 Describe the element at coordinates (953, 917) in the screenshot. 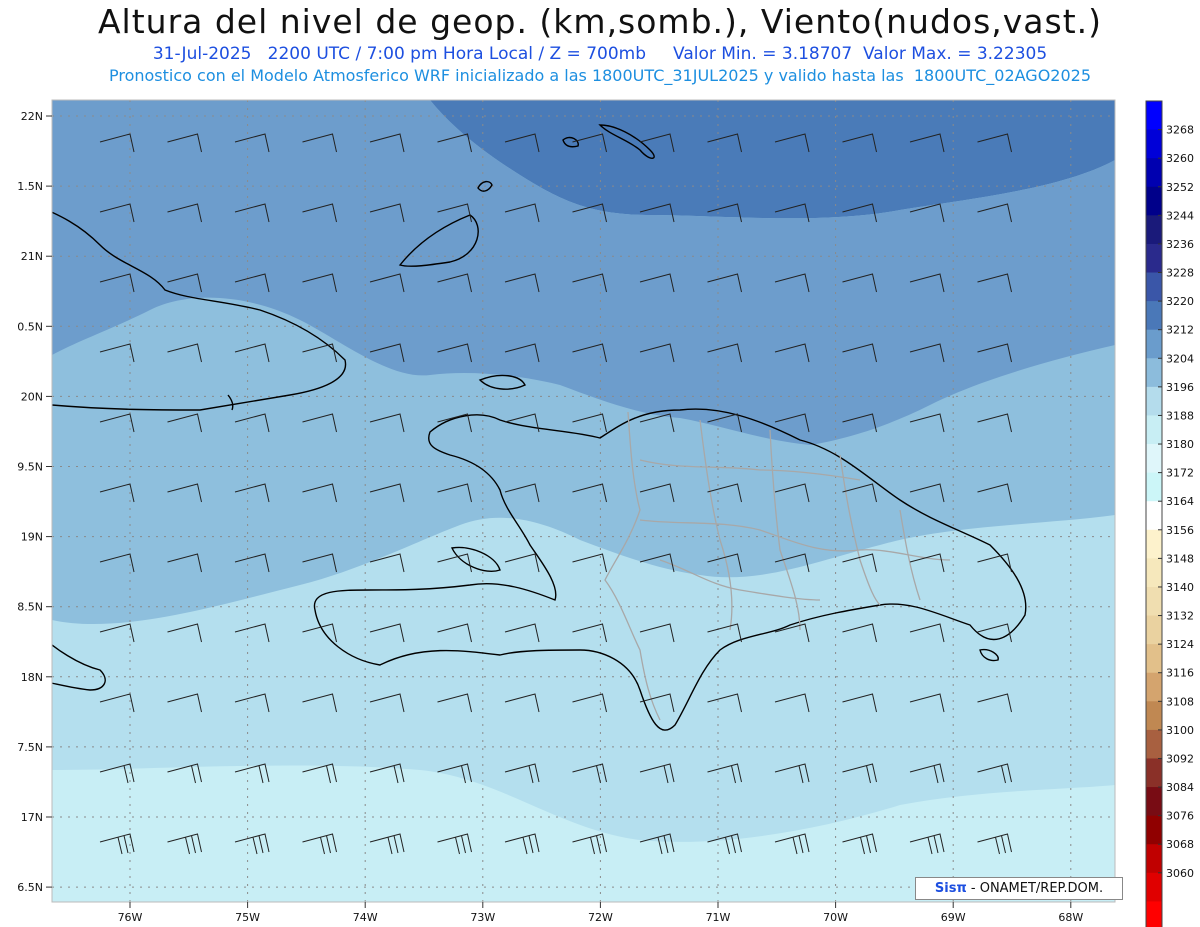

I see `lon-label: 69W` at that location.